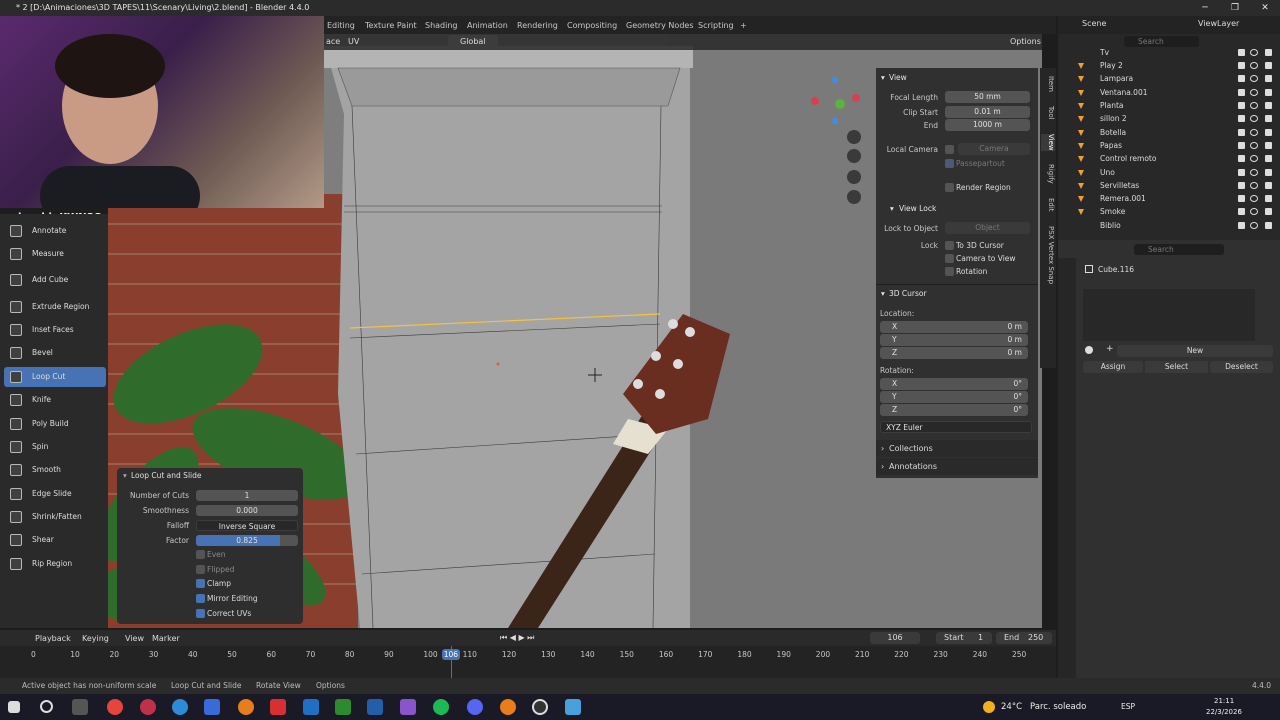  Describe the element at coordinates (989, 707) in the screenshot. I see `weather-icon` at that location.